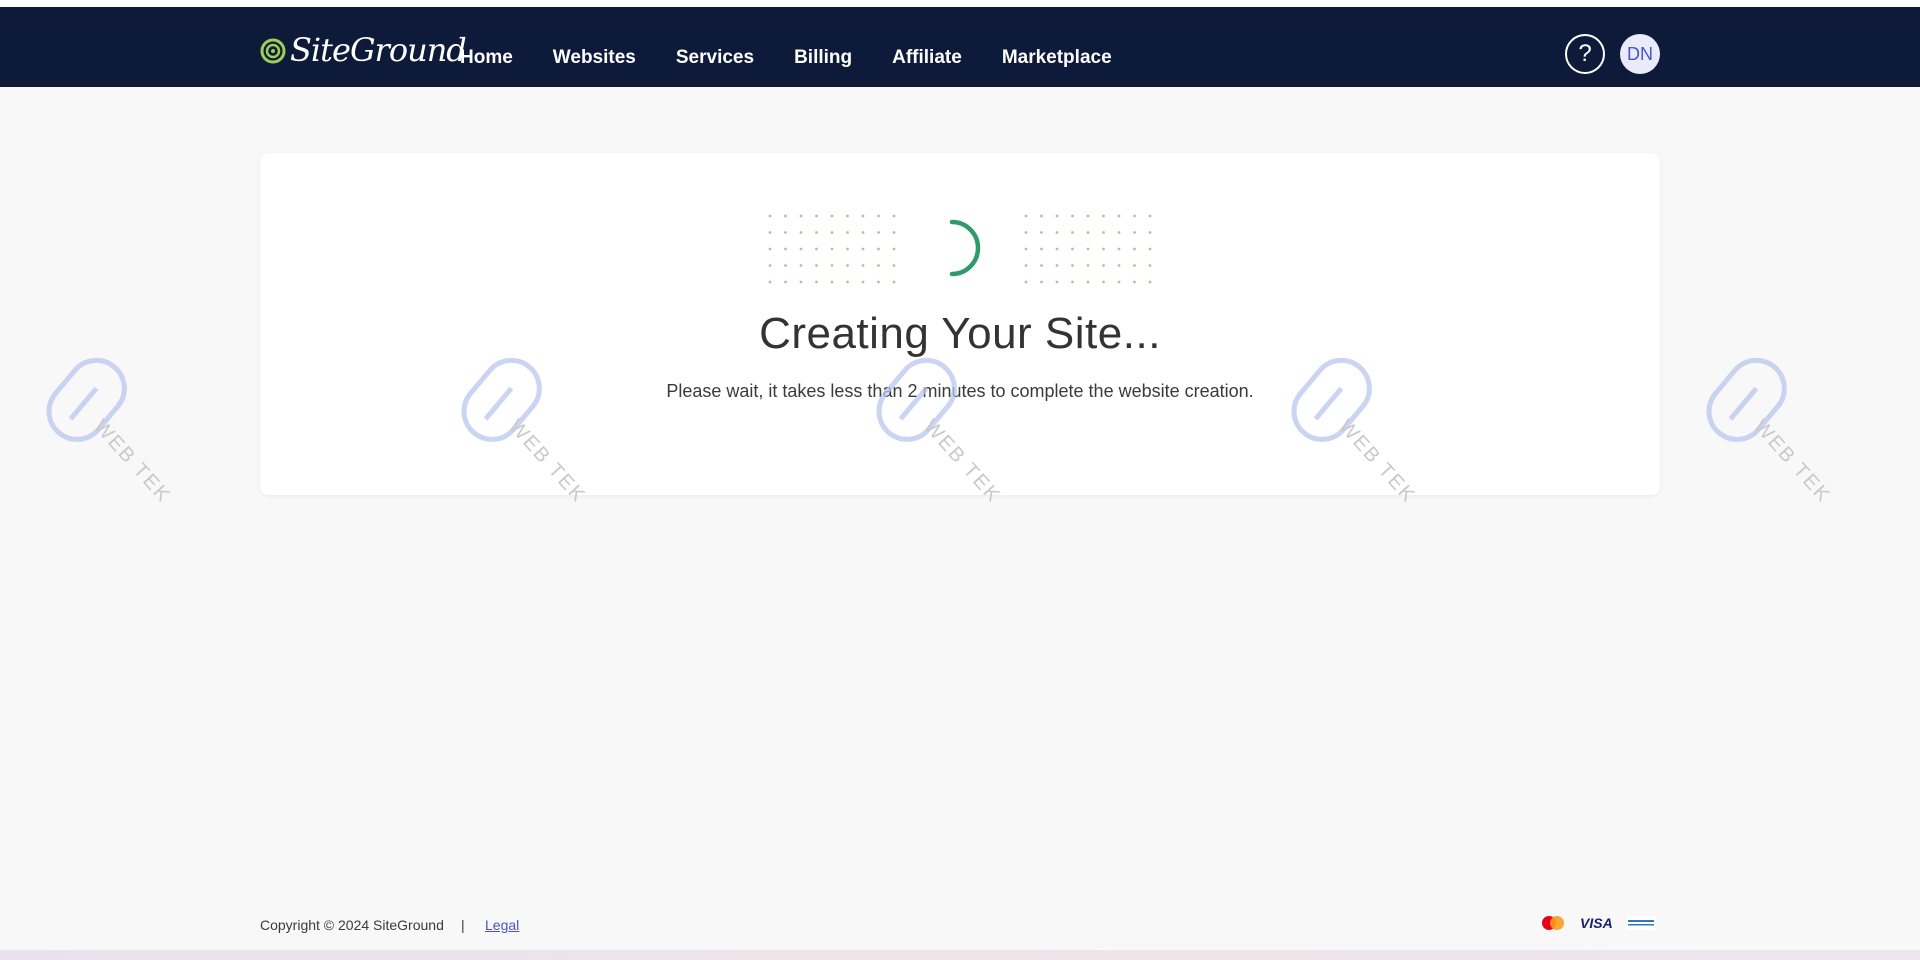  Describe the element at coordinates (486, 58) in the screenshot. I see `nav-home: Home` at that location.